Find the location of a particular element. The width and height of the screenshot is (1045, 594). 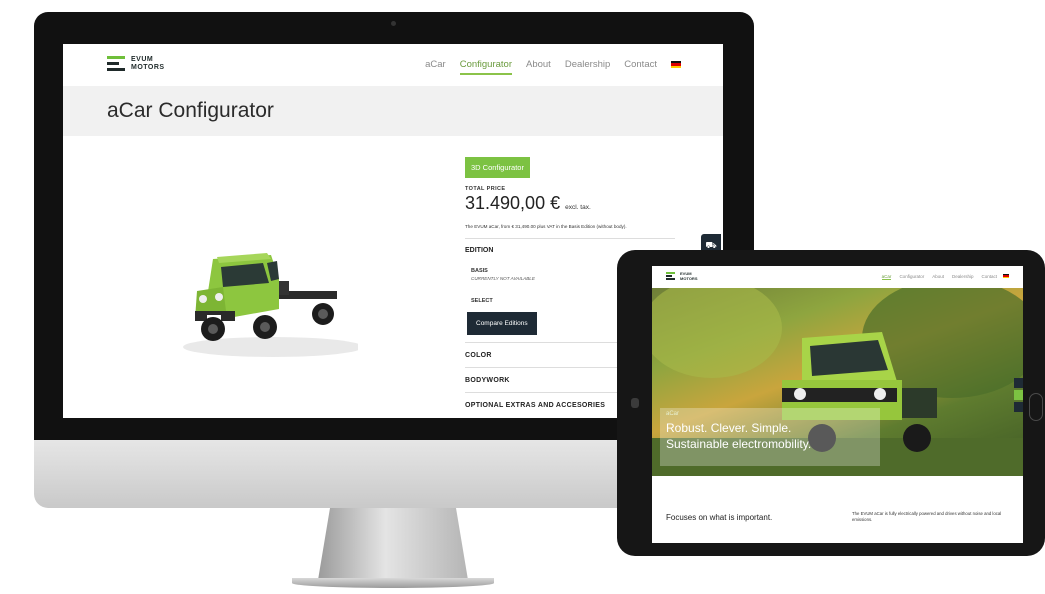

page-title: aCar Configurator is located at coordinates (190, 110).